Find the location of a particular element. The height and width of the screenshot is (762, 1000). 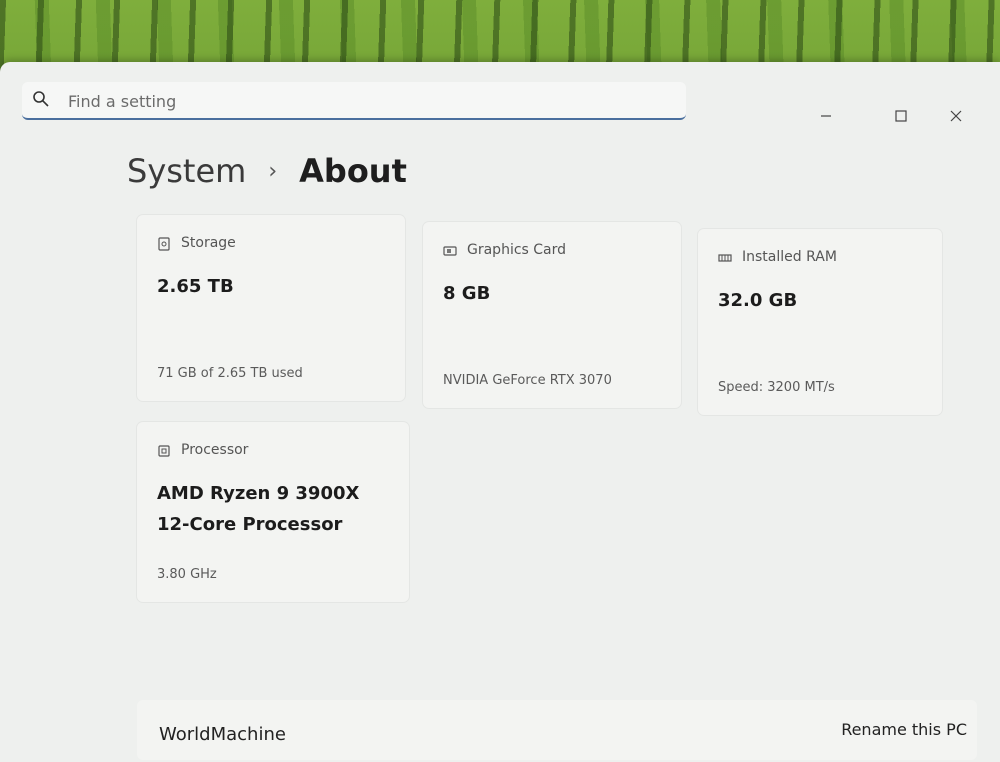

maximize-button is located at coordinates (901, 116).